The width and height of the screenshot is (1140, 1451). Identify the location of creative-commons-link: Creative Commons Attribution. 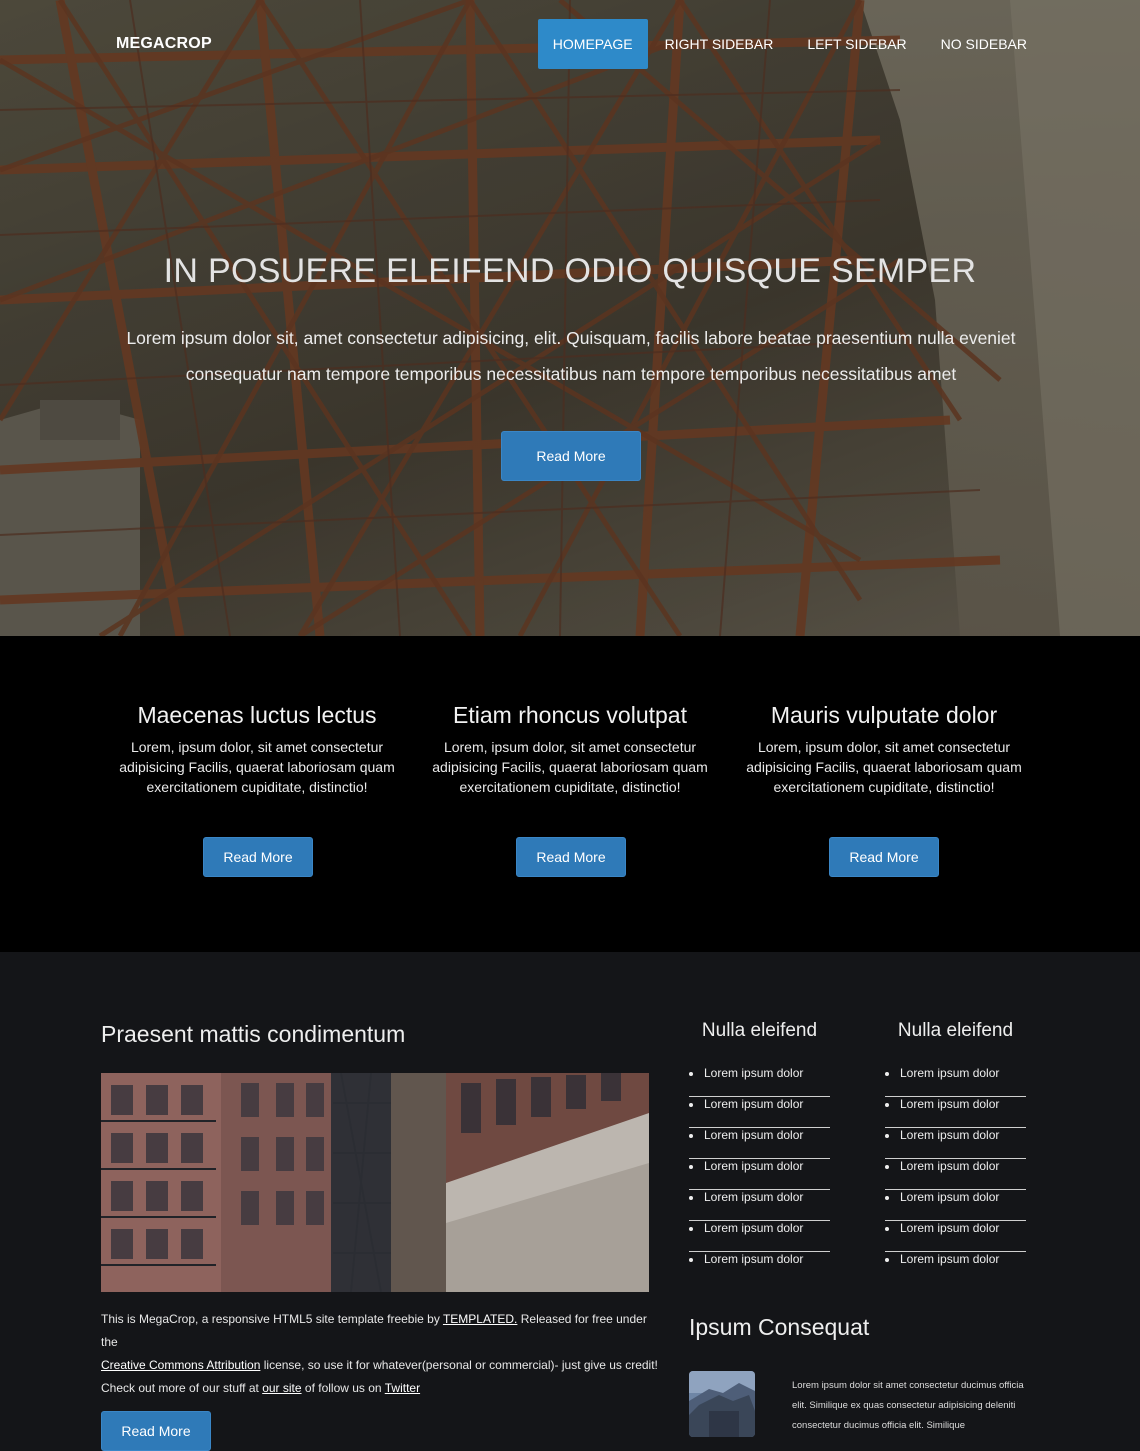
(180, 1365).